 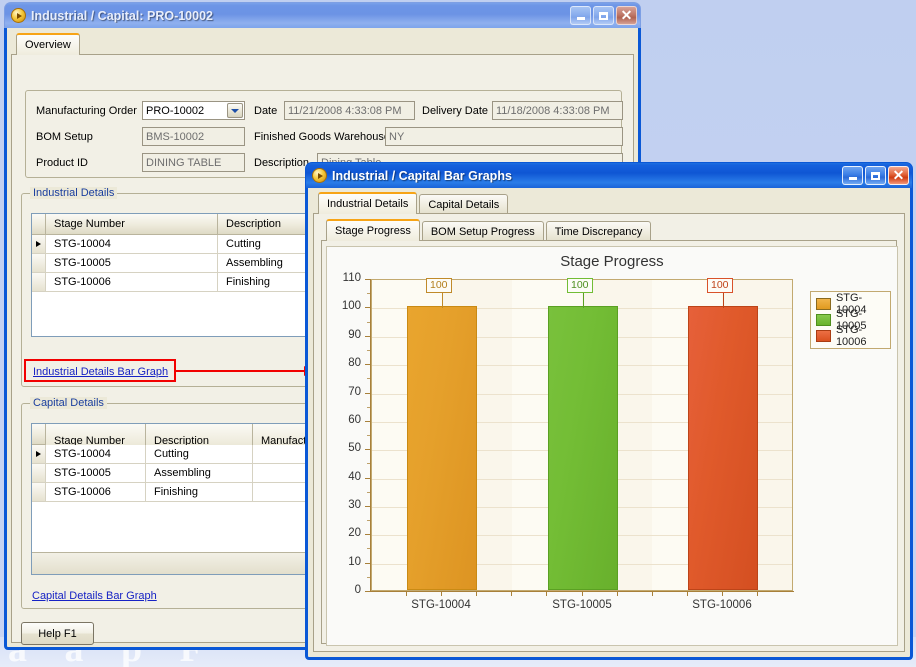 I want to click on chart-title: Stage Progress, so click(x=612, y=261).